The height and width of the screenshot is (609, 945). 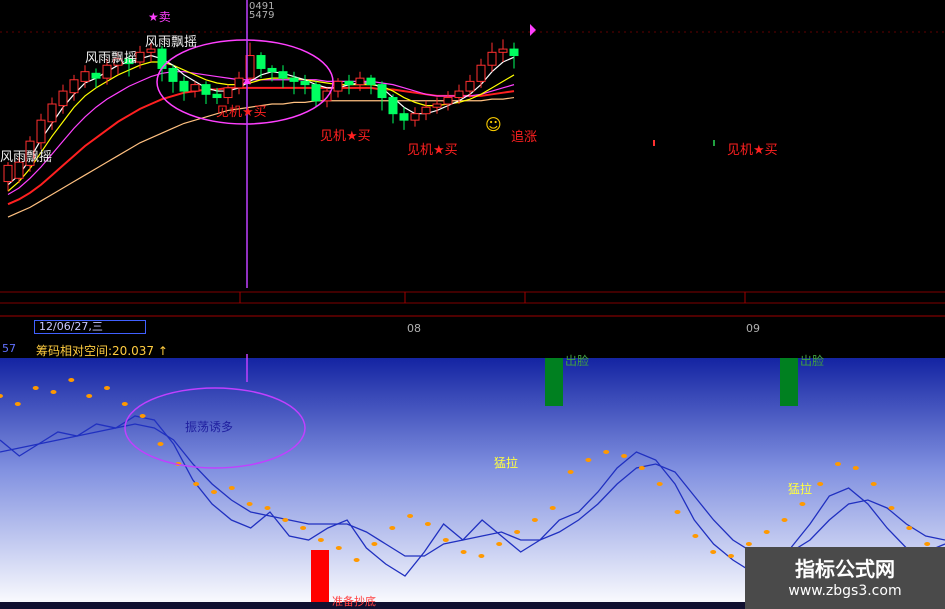 I want to click on month-tick: 08, so click(x=414, y=328).